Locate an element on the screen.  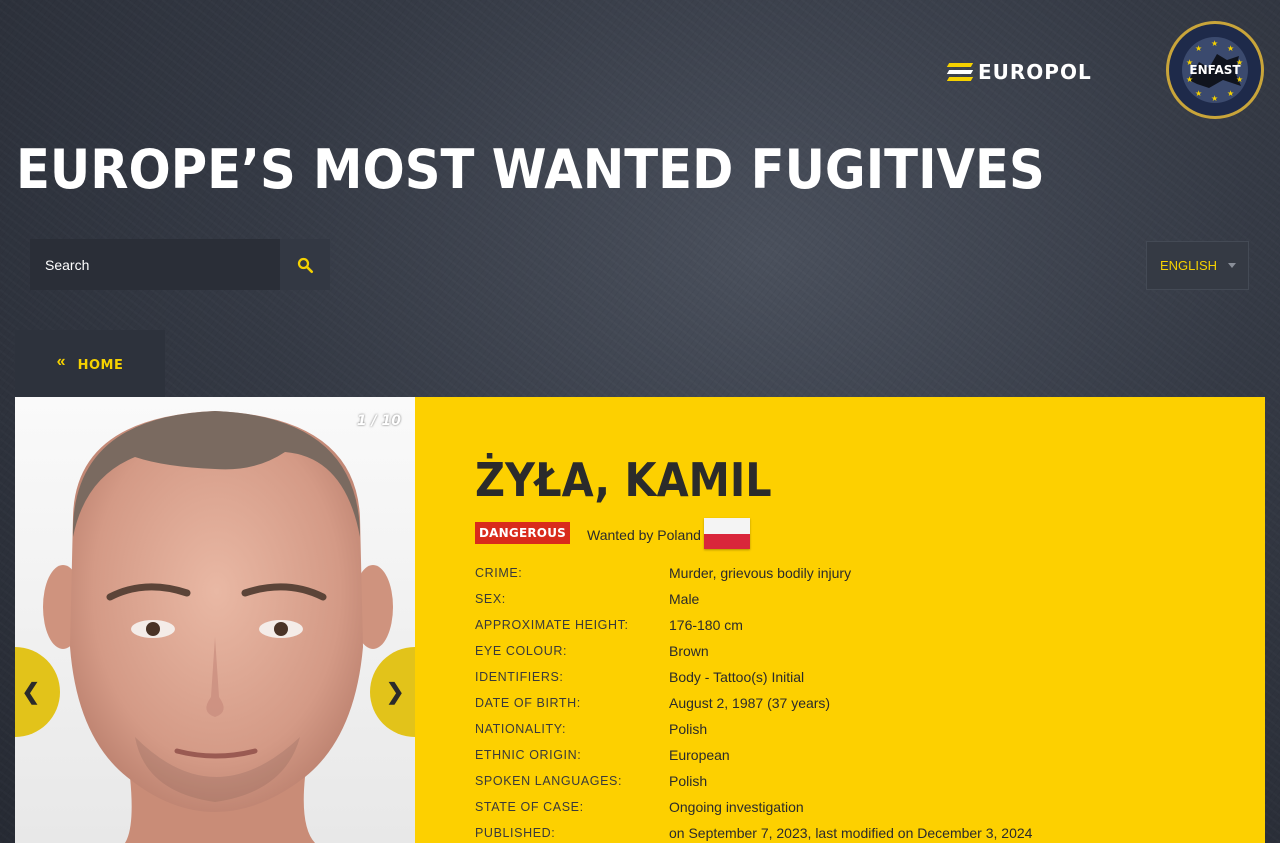
detail-label: CRIME: is located at coordinates (499, 573).